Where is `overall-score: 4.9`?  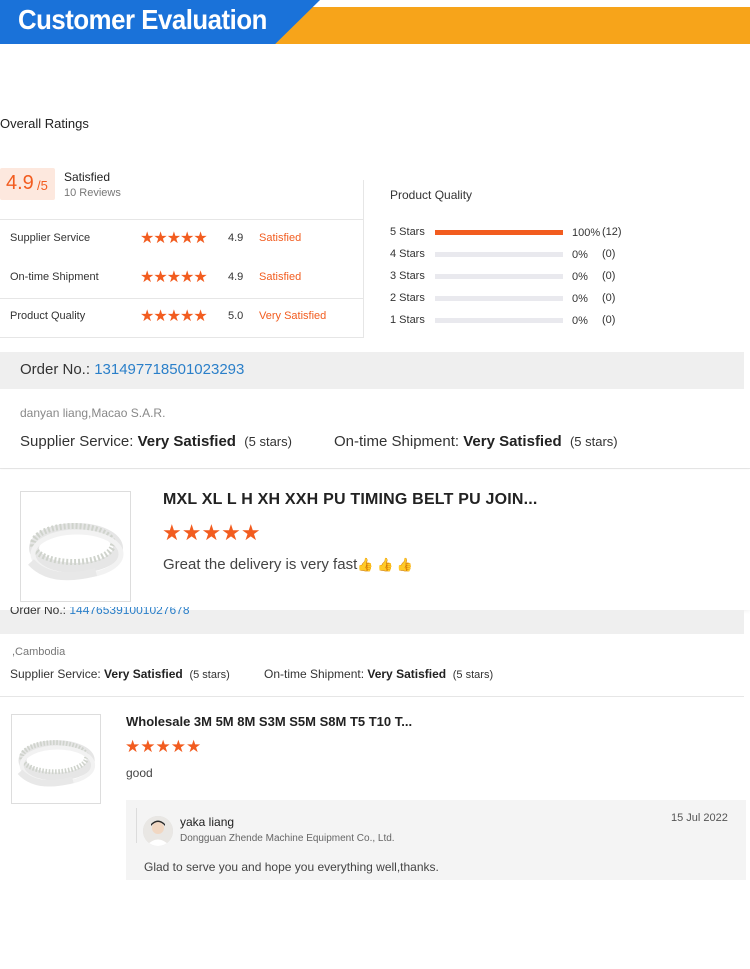
overall-score: 4.9 is located at coordinates (20, 183).